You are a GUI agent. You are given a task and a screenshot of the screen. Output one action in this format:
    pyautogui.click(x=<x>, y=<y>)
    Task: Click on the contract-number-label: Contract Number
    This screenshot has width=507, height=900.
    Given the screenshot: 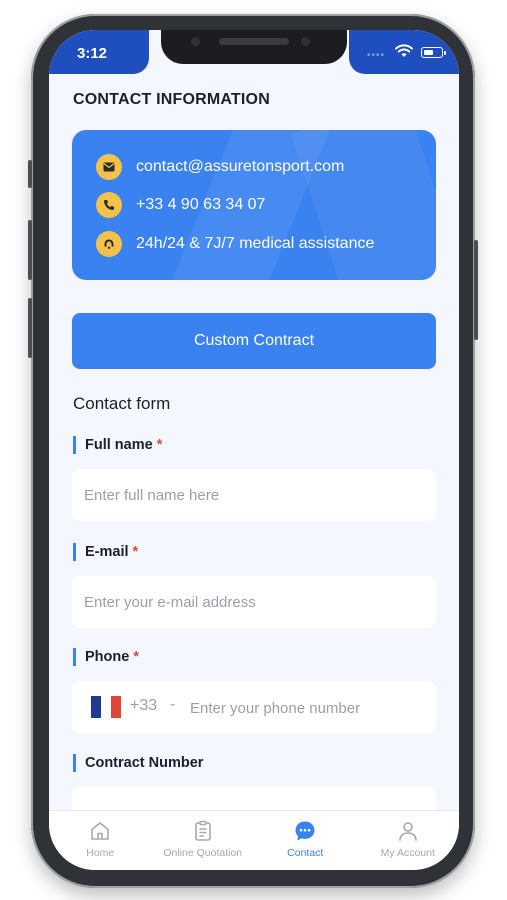 What is the action you would take?
    pyautogui.click(x=138, y=763)
    